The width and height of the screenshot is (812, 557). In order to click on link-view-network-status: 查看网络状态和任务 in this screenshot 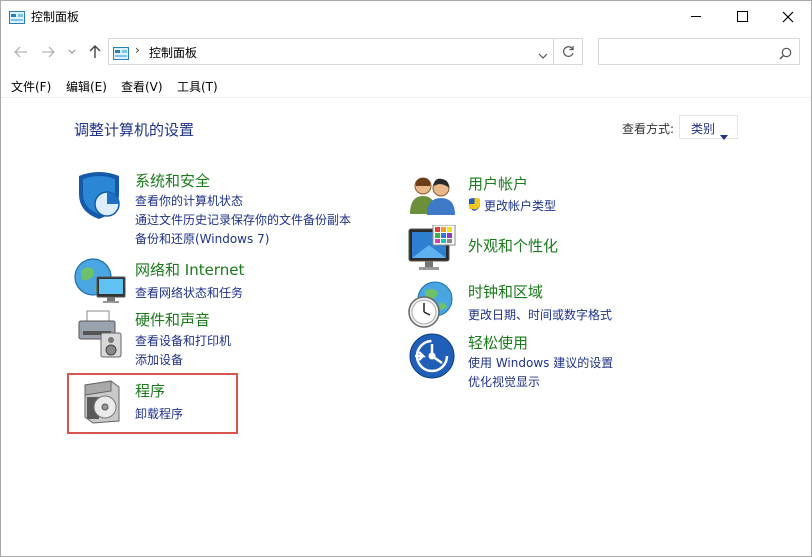, I will do `click(189, 292)`.